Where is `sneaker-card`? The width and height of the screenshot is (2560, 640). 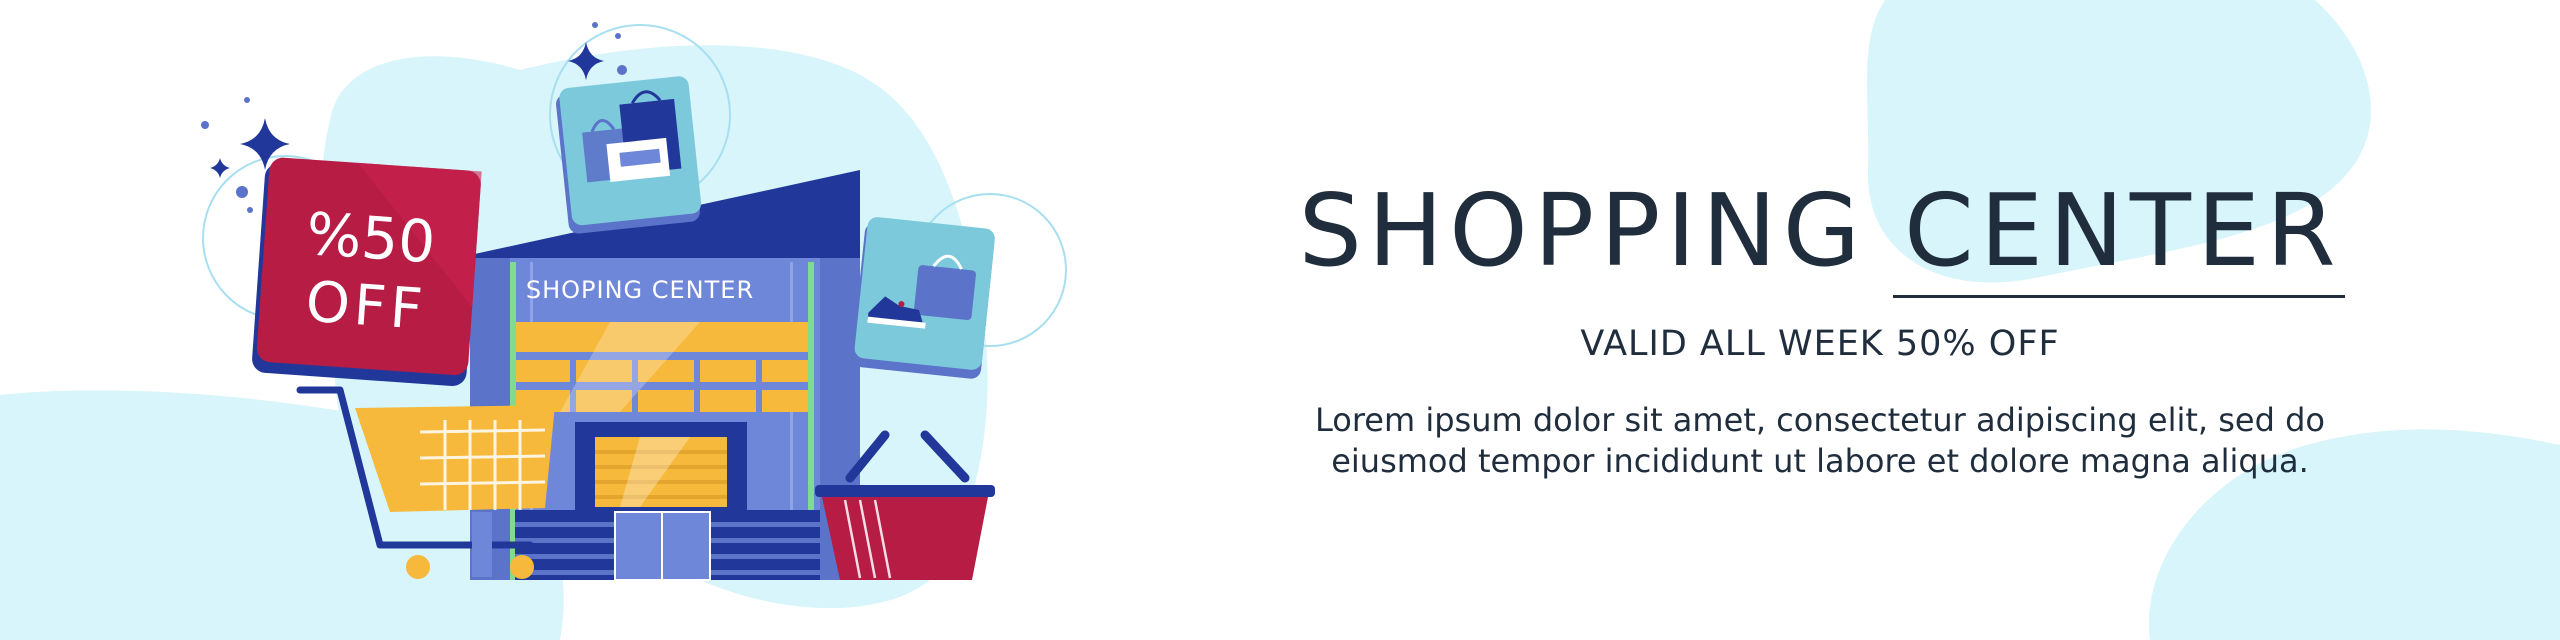 sneaker-card is located at coordinates (923, 298).